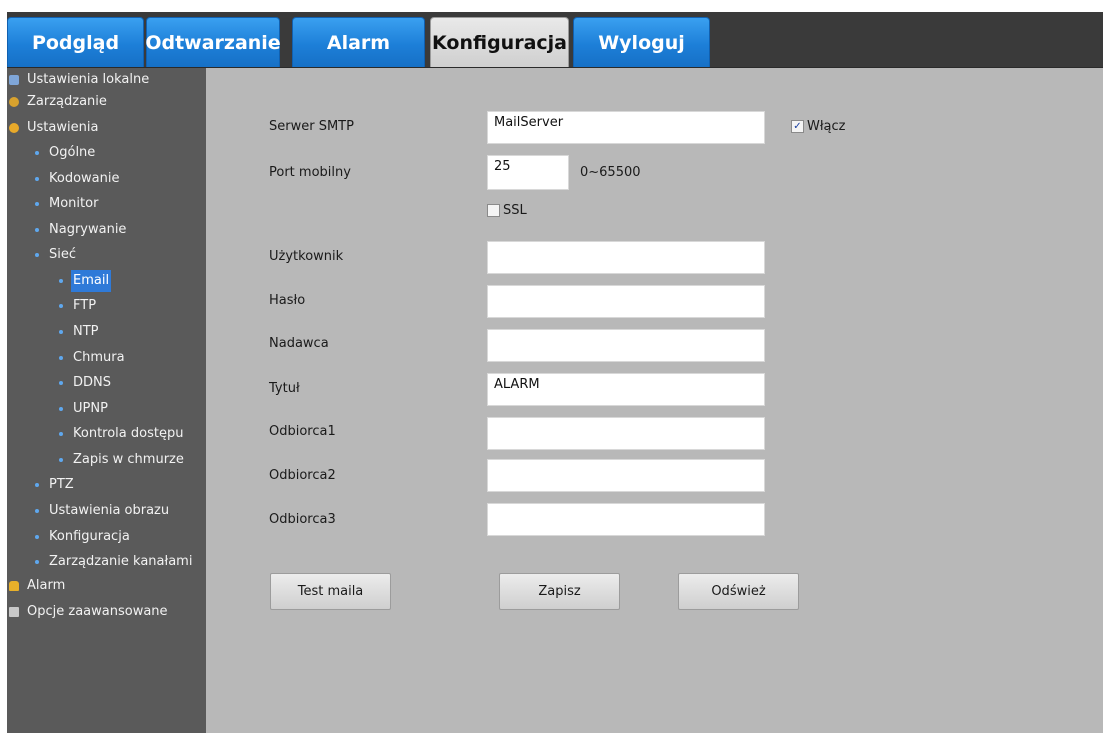 The image size is (1103, 733). I want to click on sidebar-item-settings: Ustawienia, so click(54, 128).